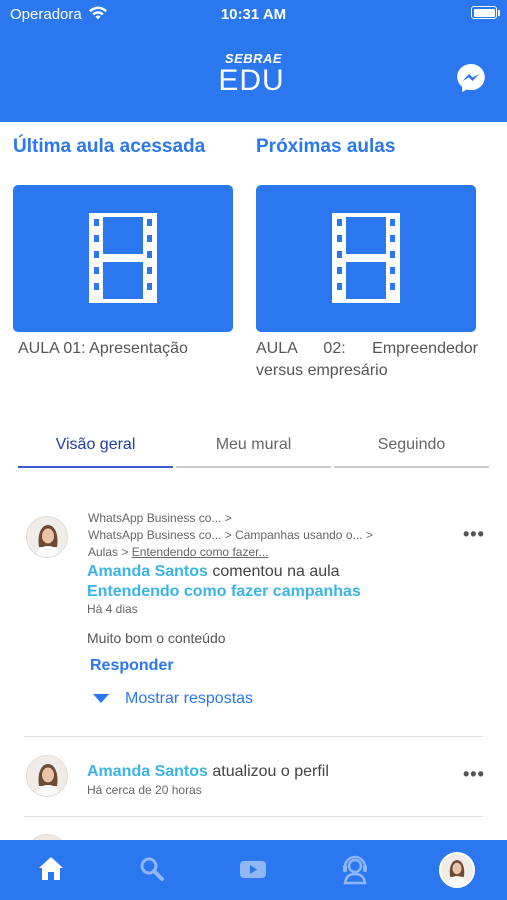 This screenshot has height=900, width=507. What do you see at coordinates (144, 790) in the screenshot?
I see `timestamp: Há cerca de 20 horas` at bounding box center [144, 790].